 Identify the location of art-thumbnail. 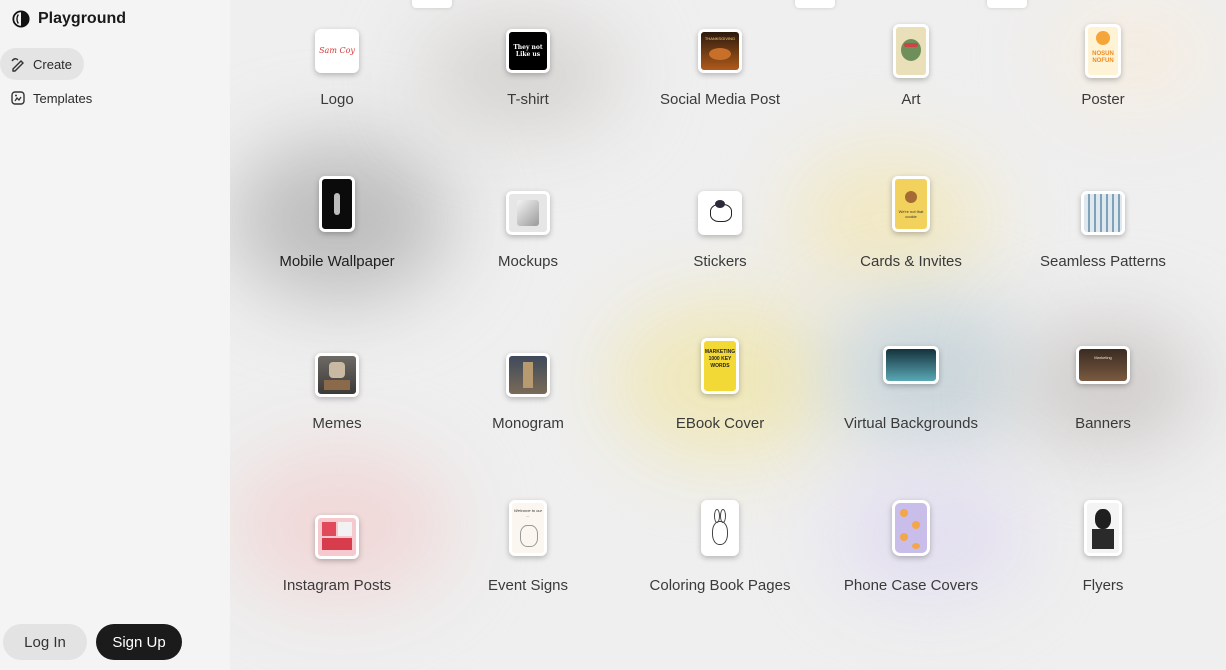
(911, 51).